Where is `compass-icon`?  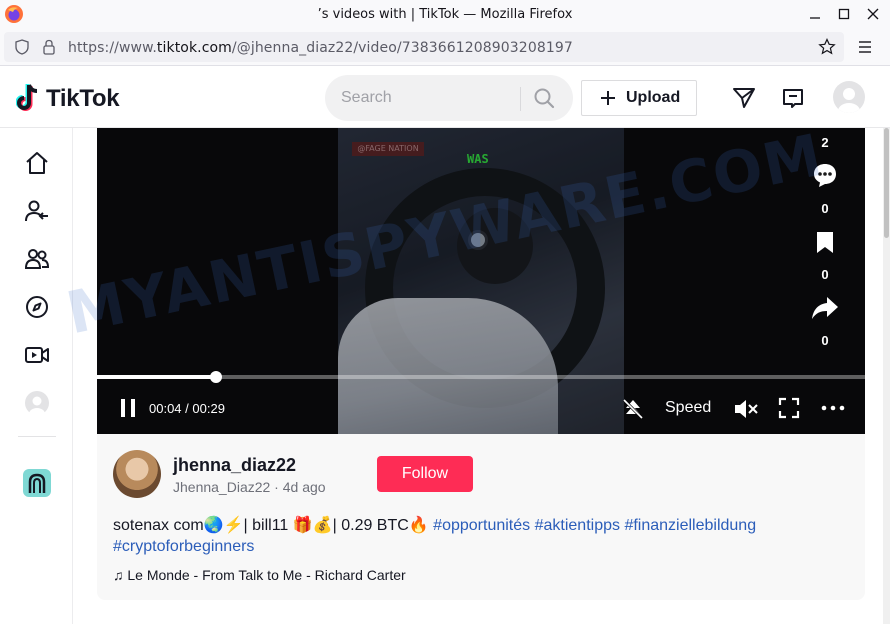
compass-icon is located at coordinates (37, 307).